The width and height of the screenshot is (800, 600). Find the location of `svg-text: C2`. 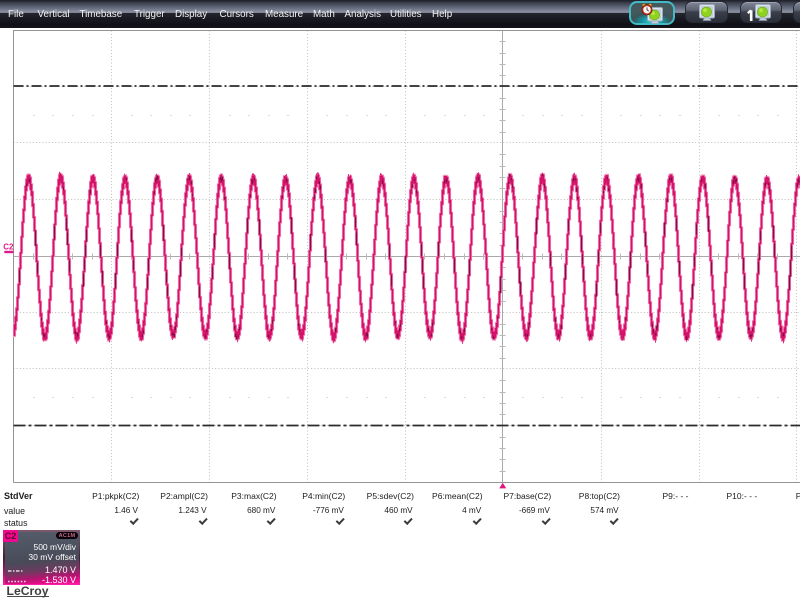

svg-text: C2 is located at coordinates (8, 247).